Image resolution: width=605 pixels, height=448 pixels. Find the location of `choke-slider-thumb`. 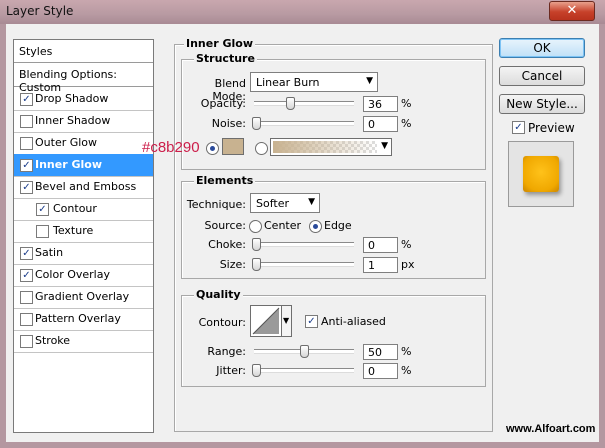

choke-slider-thumb is located at coordinates (256, 244).